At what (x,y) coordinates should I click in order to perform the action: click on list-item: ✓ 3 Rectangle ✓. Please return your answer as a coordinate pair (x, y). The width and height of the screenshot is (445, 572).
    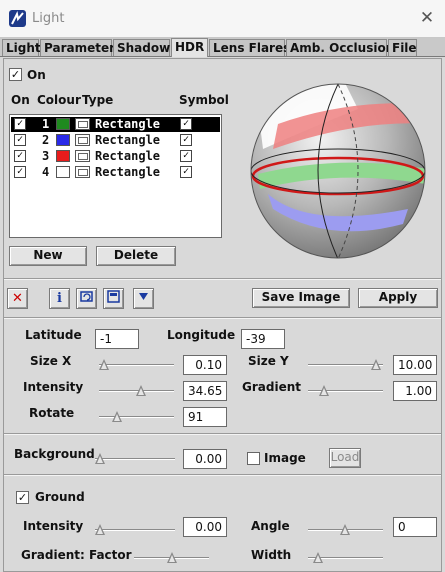
    Looking at the image, I should click on (115, 156).